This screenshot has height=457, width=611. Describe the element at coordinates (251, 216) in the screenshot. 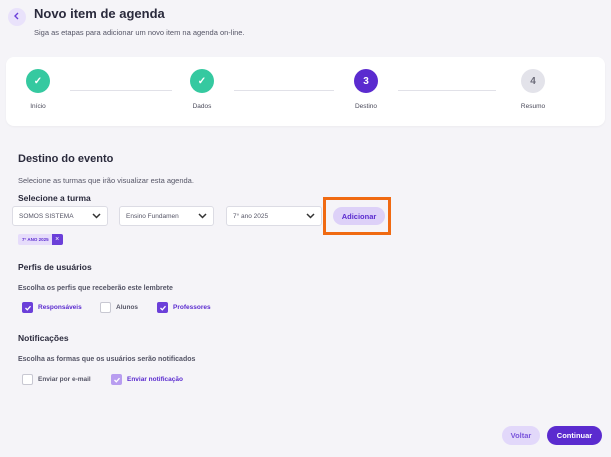

I see `select-value: 7° ano 2025` at that location.